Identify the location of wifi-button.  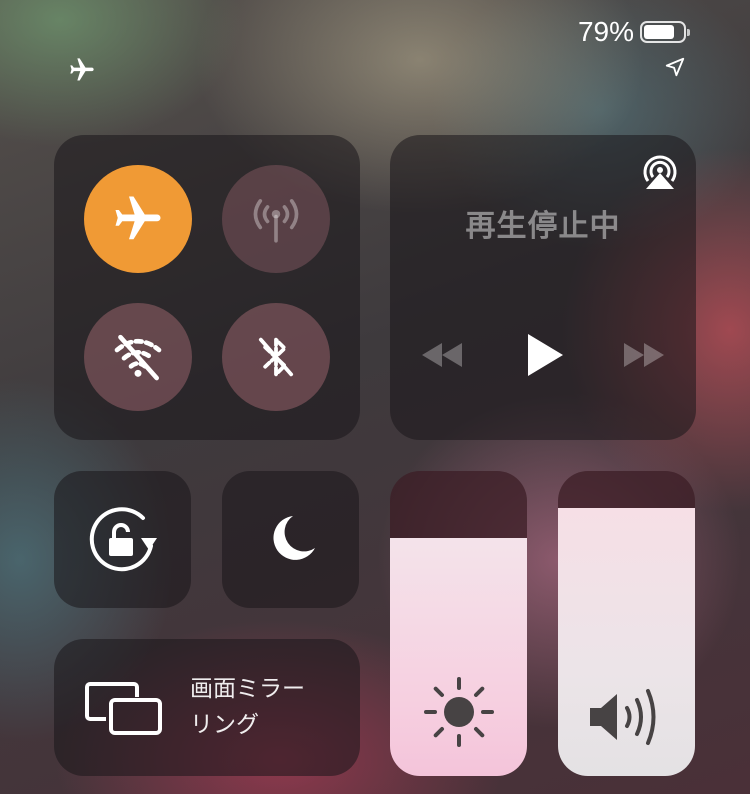
(138, 357).